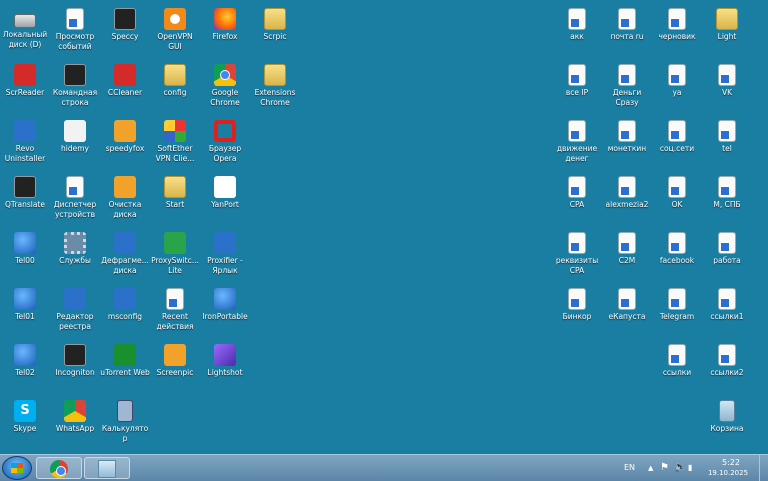 The width and height of the screenshot is (768, 481). Describe the element at coordinates (677, 303) in the screenshot. I see `desktop-icon: Telegram` at that location.